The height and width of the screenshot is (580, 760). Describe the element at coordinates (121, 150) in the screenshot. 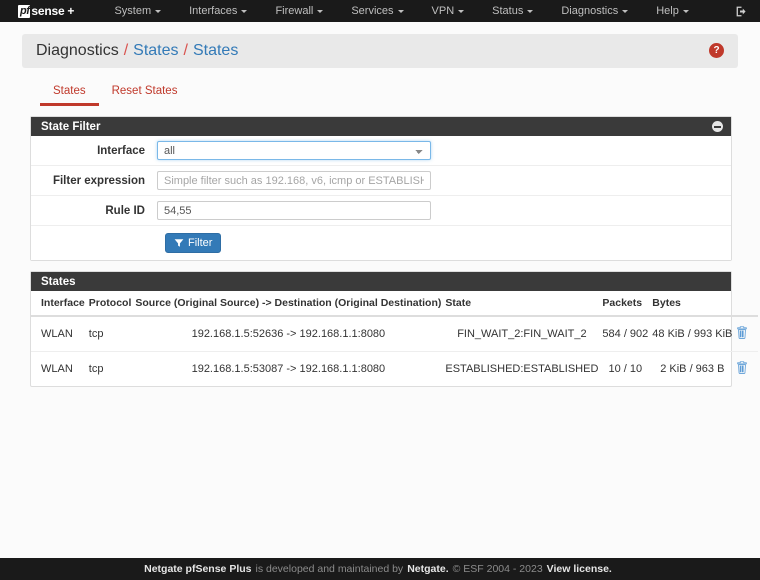

I see `interface-label: Interface` at that location.